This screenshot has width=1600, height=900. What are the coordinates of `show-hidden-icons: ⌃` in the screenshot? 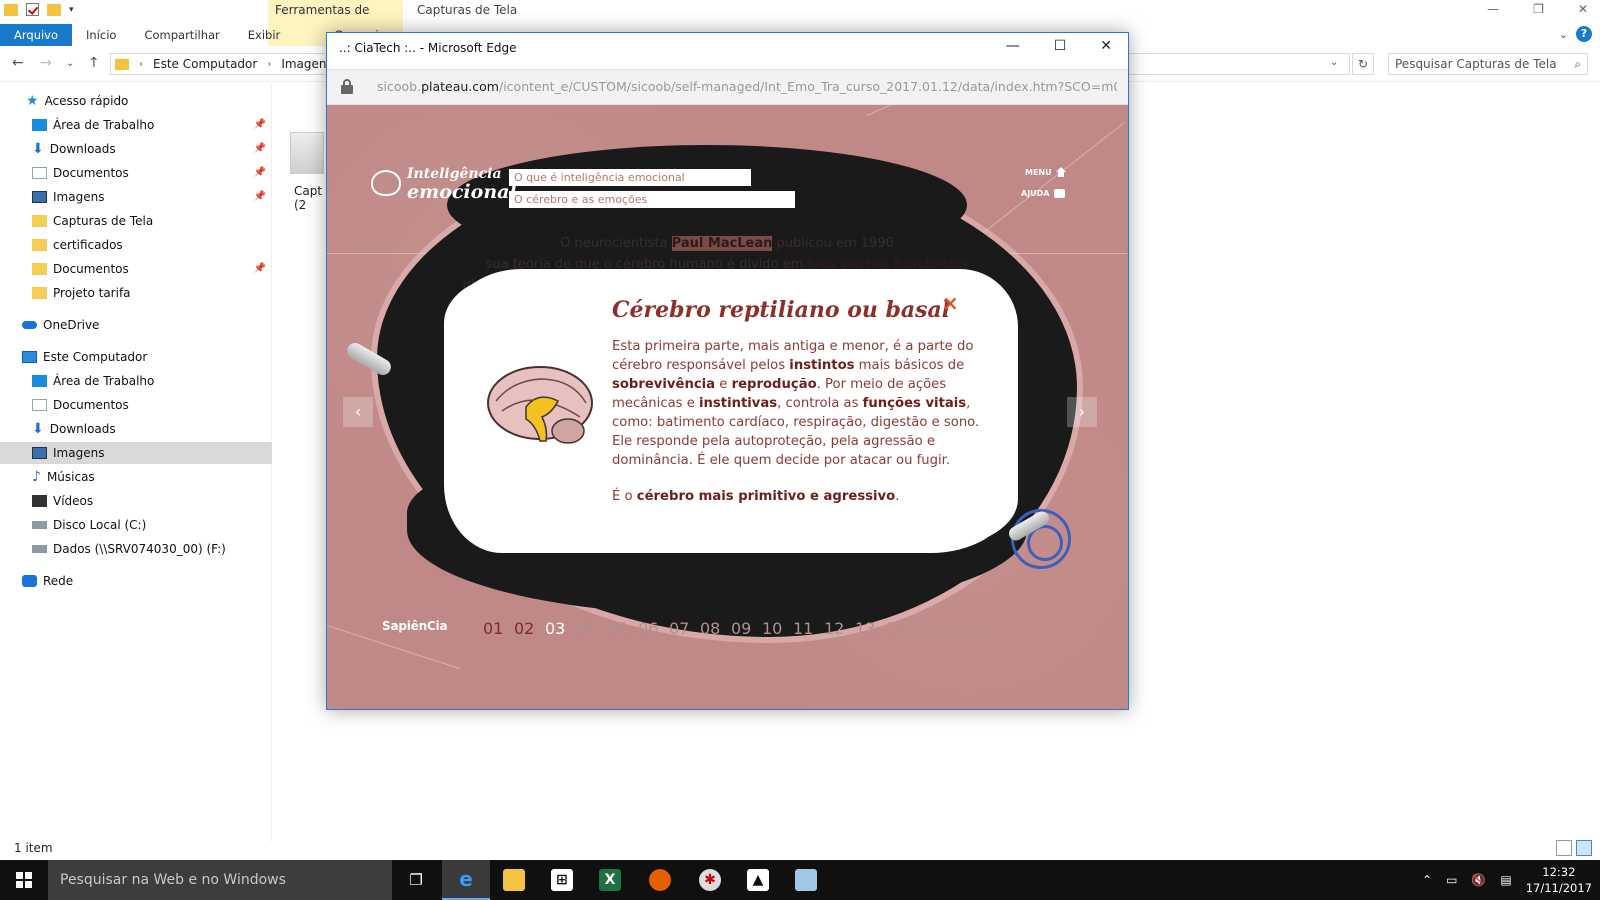 It's located at (1427, 880).